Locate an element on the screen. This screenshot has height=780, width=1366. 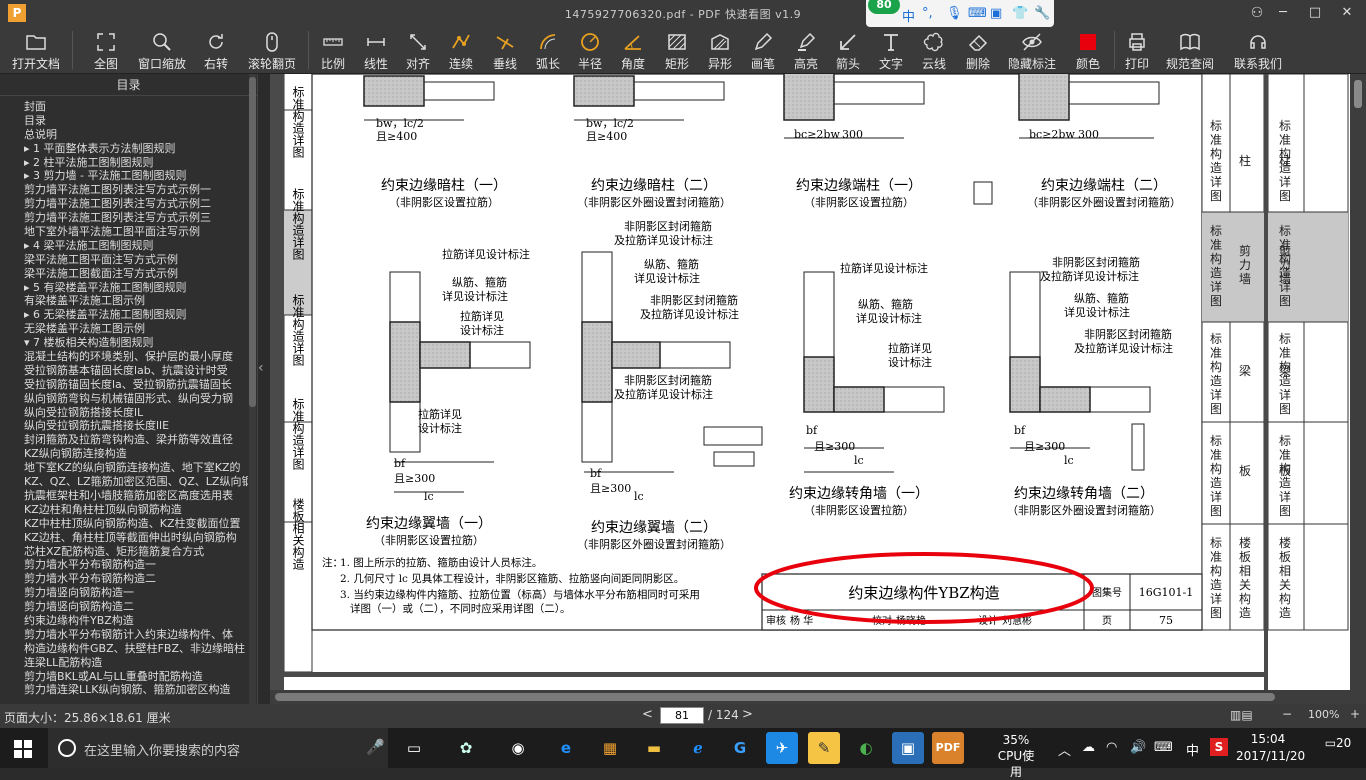
onedrive-icon: ☁ is located at coordinates (1088, 760).